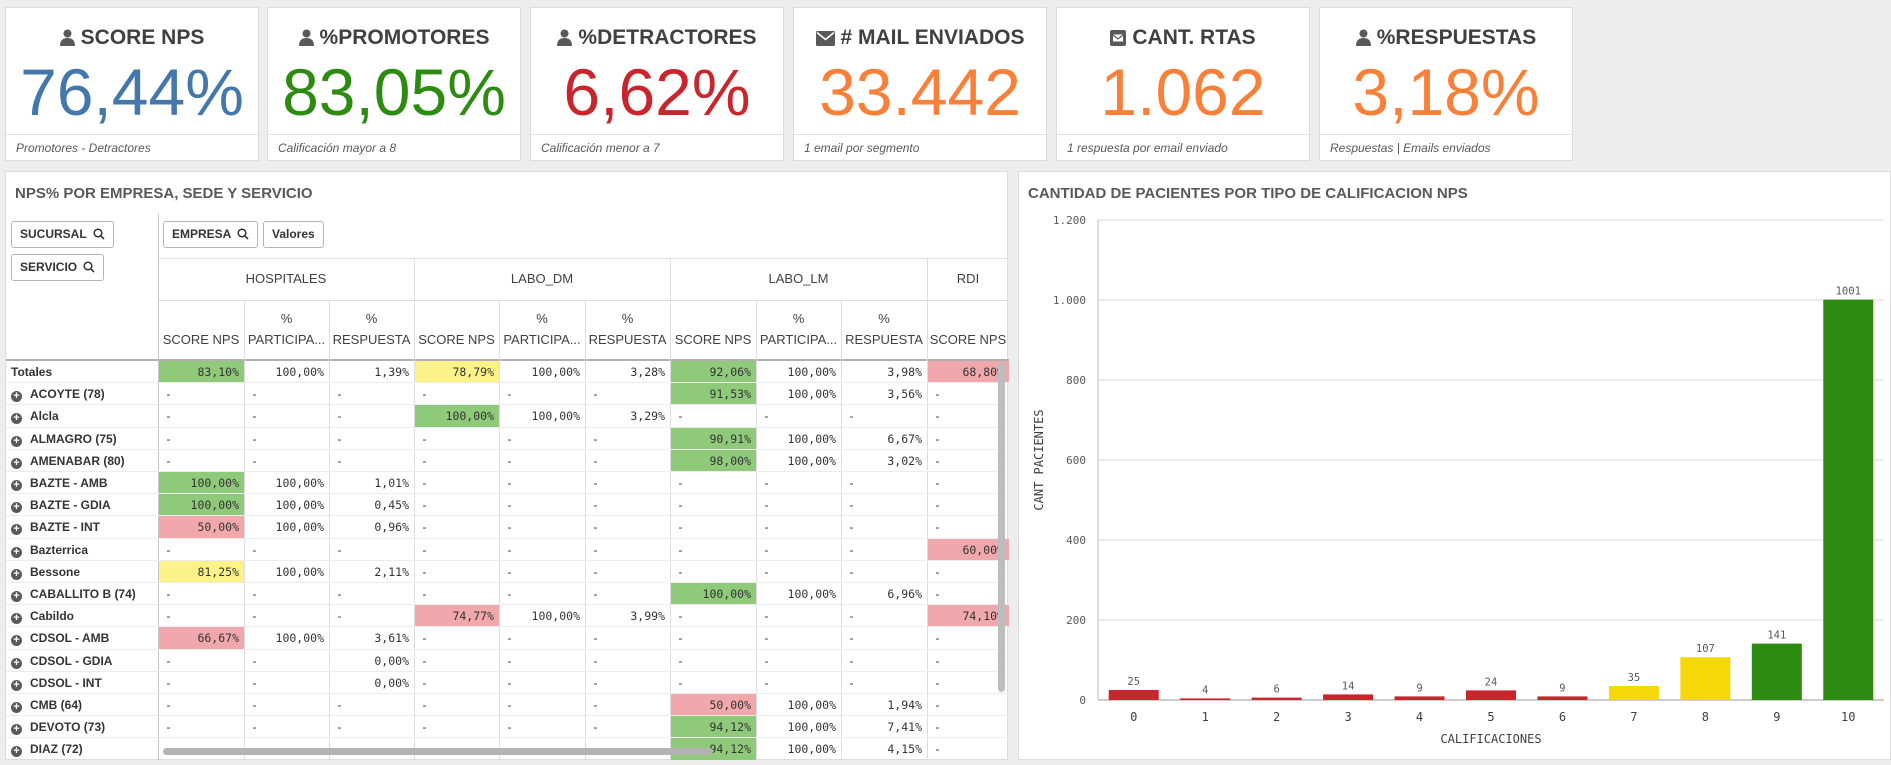  I want to click on row-label: + AMENABAR (80), so click(68, 461).